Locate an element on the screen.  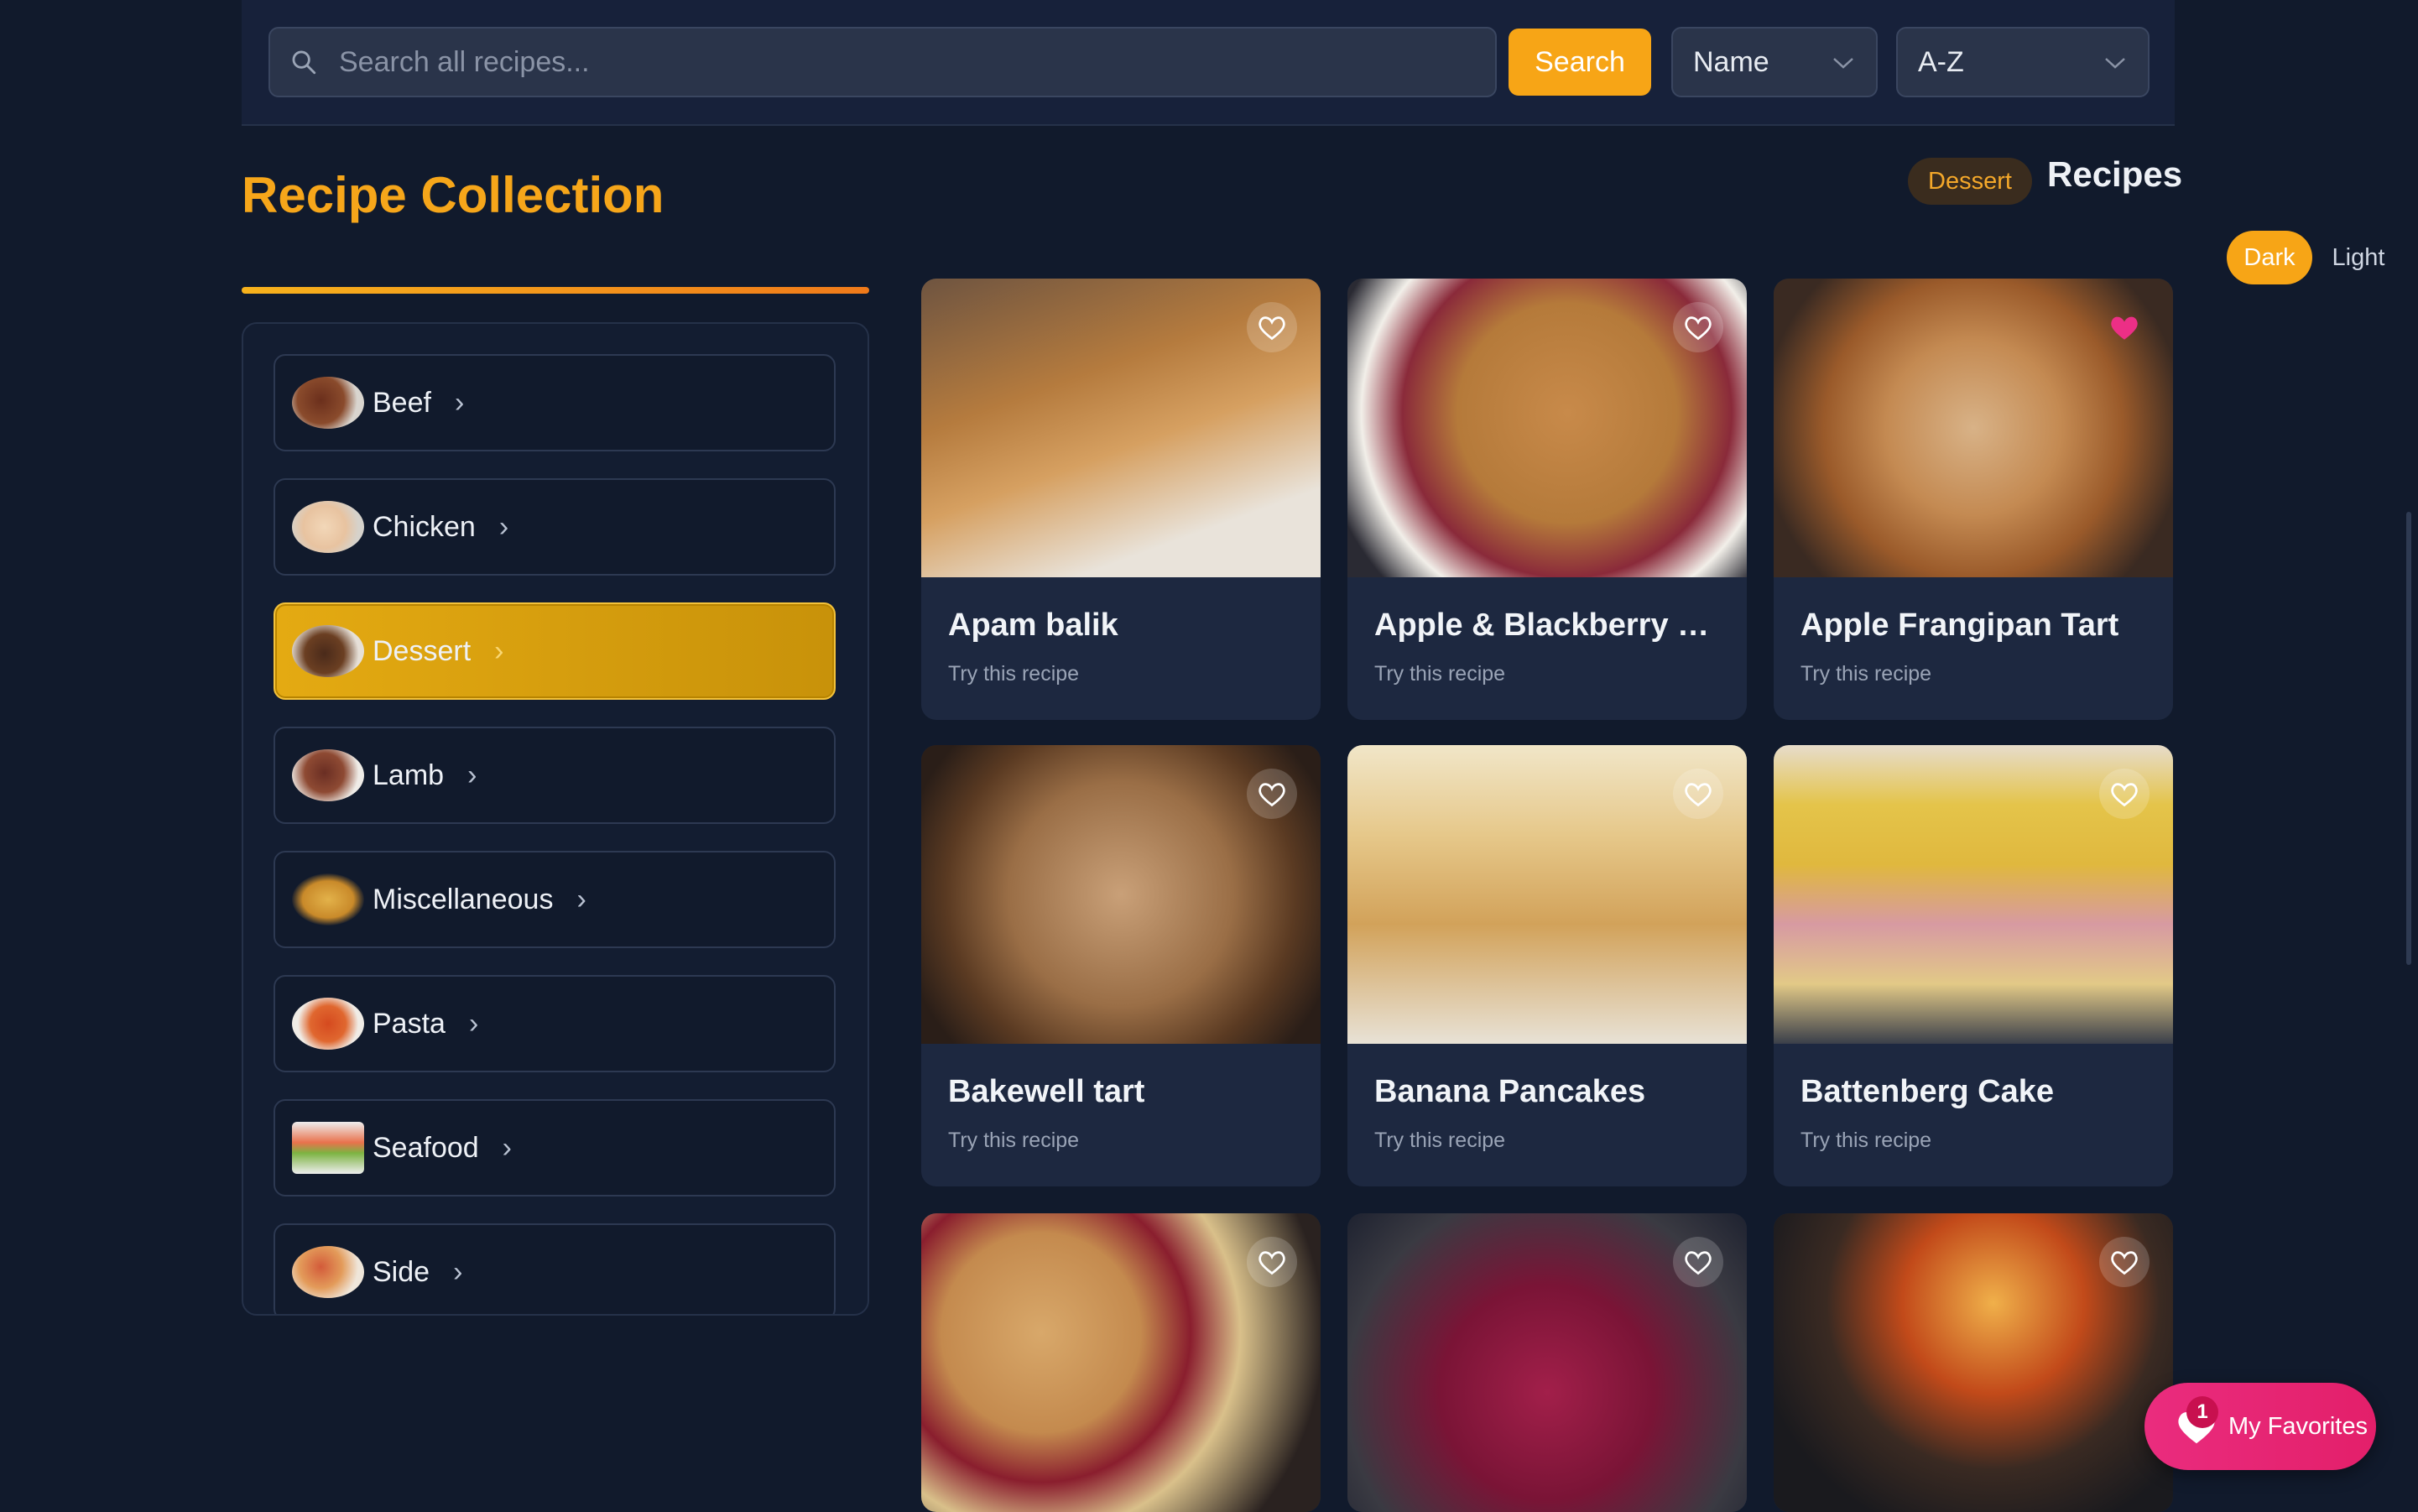
category-label: Pasta is located at coordinates (410, 1024).